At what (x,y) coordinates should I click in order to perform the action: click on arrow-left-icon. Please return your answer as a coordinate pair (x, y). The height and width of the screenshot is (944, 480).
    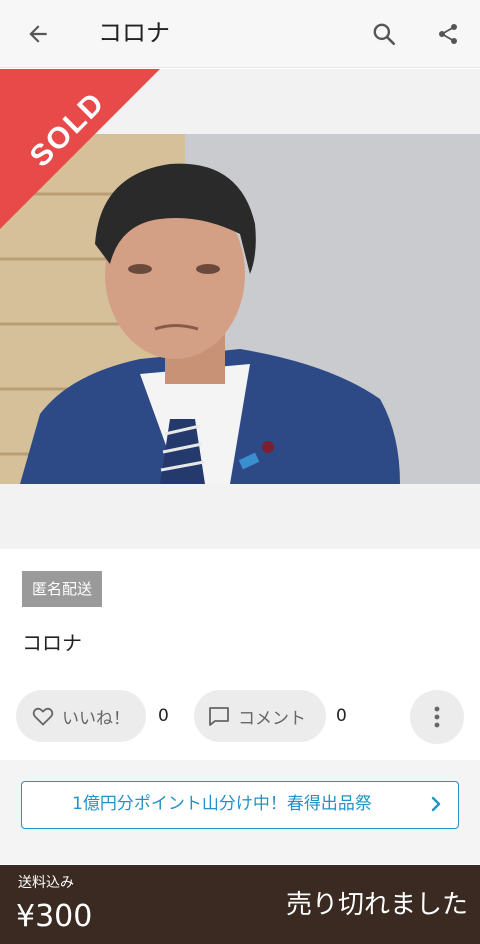
    Looking at the image, I should click on (38, 34).